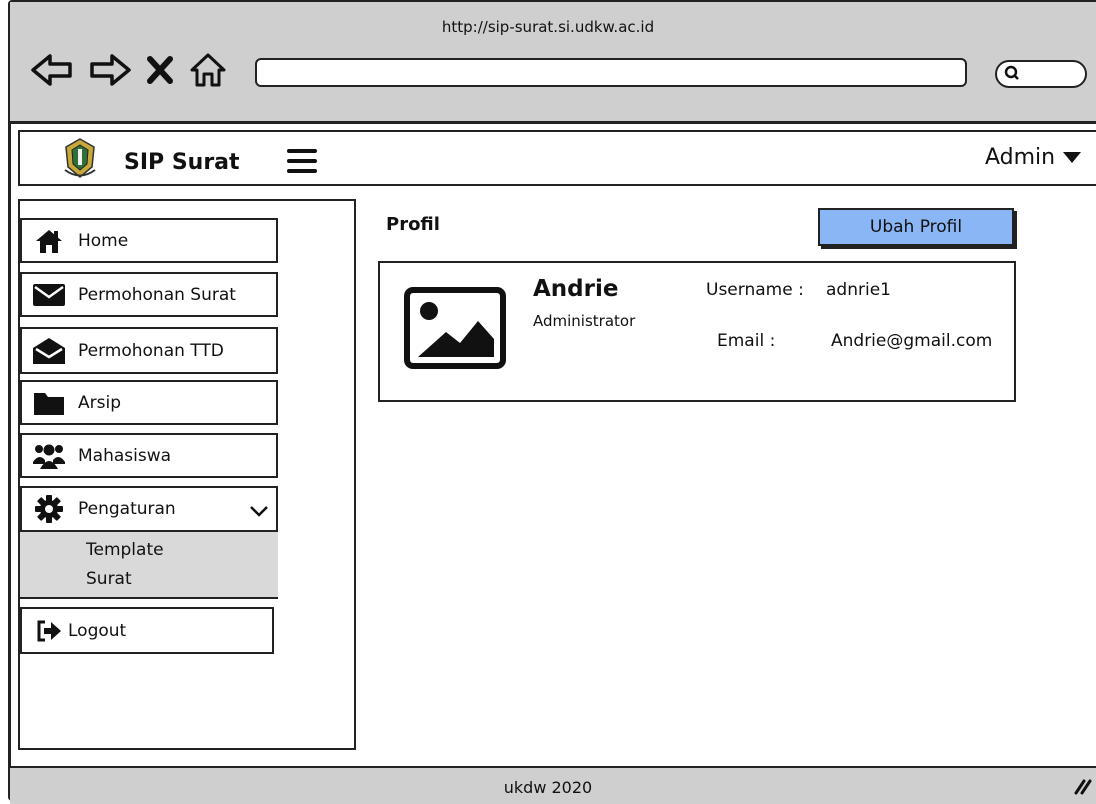  What do you see at coordinates (110, 70) in the screenshot?
I see `forward-icon` at bounding box center [110, 70].